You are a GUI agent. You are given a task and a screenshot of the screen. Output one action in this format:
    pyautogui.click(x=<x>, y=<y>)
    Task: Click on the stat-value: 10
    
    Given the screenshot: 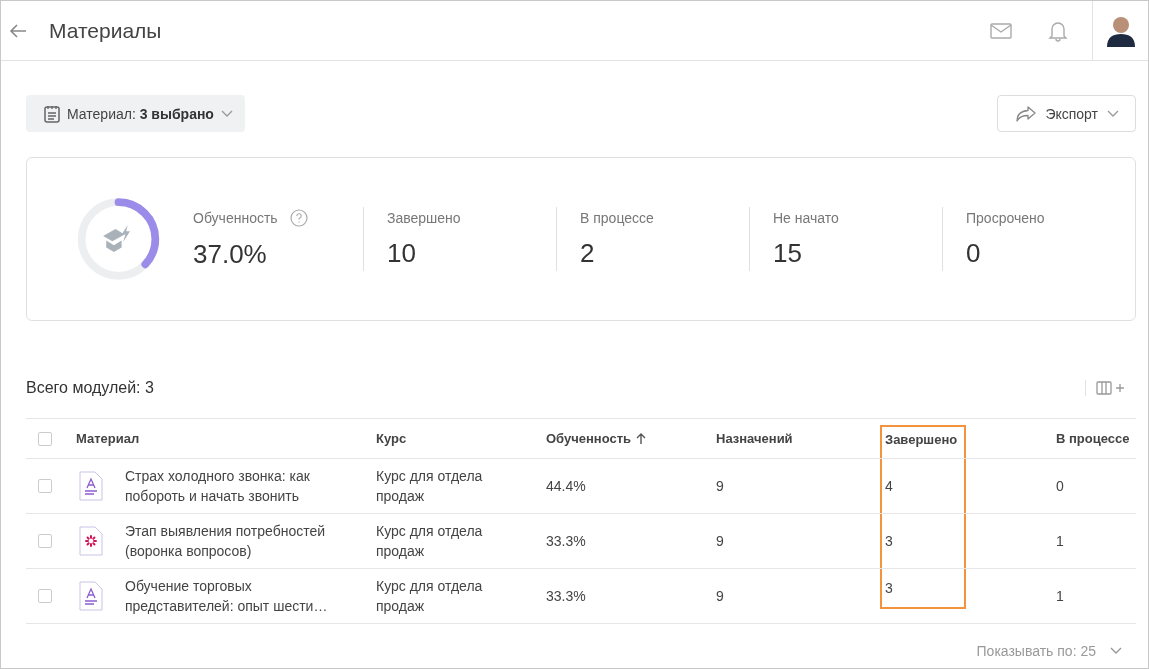 What is the action you would take?
    pyautogui.click(x=402, y=253)
    